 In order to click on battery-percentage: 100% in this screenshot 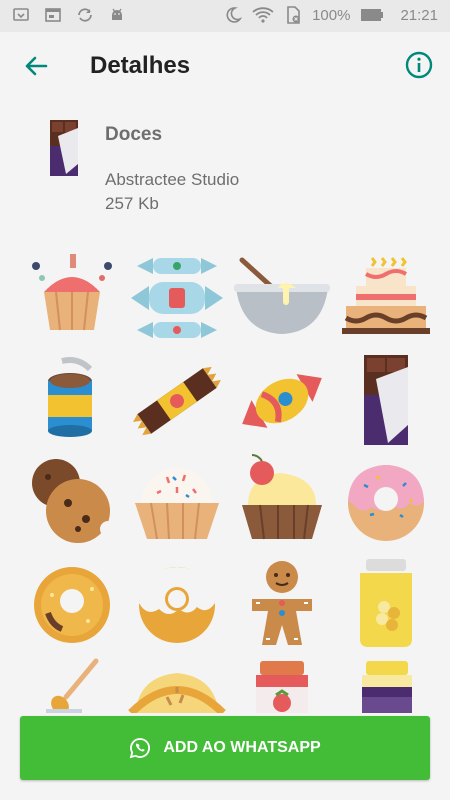, I will do `click(331, 15)`.